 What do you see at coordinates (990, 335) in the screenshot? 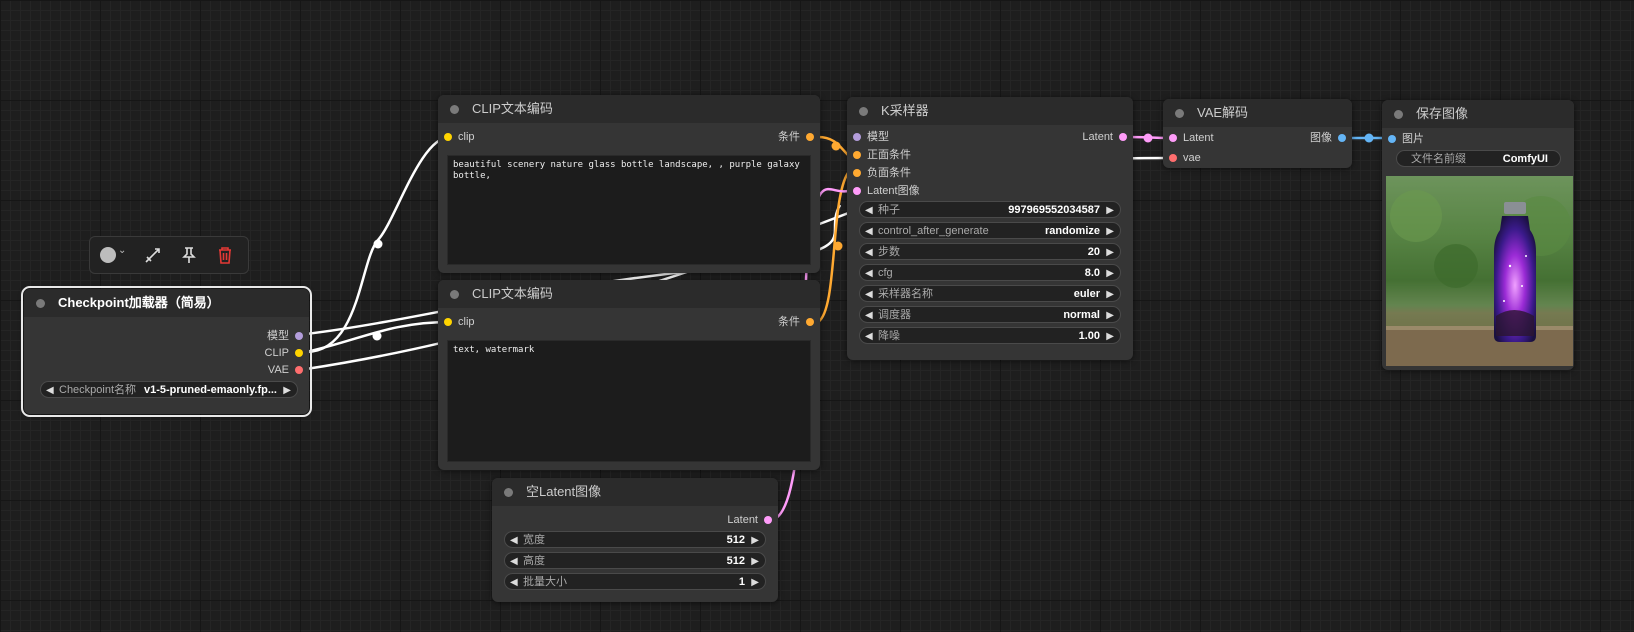
I see `denoise-stepper: ◀ 降噪 1.00 ▶` at bounding box center [990, 335].